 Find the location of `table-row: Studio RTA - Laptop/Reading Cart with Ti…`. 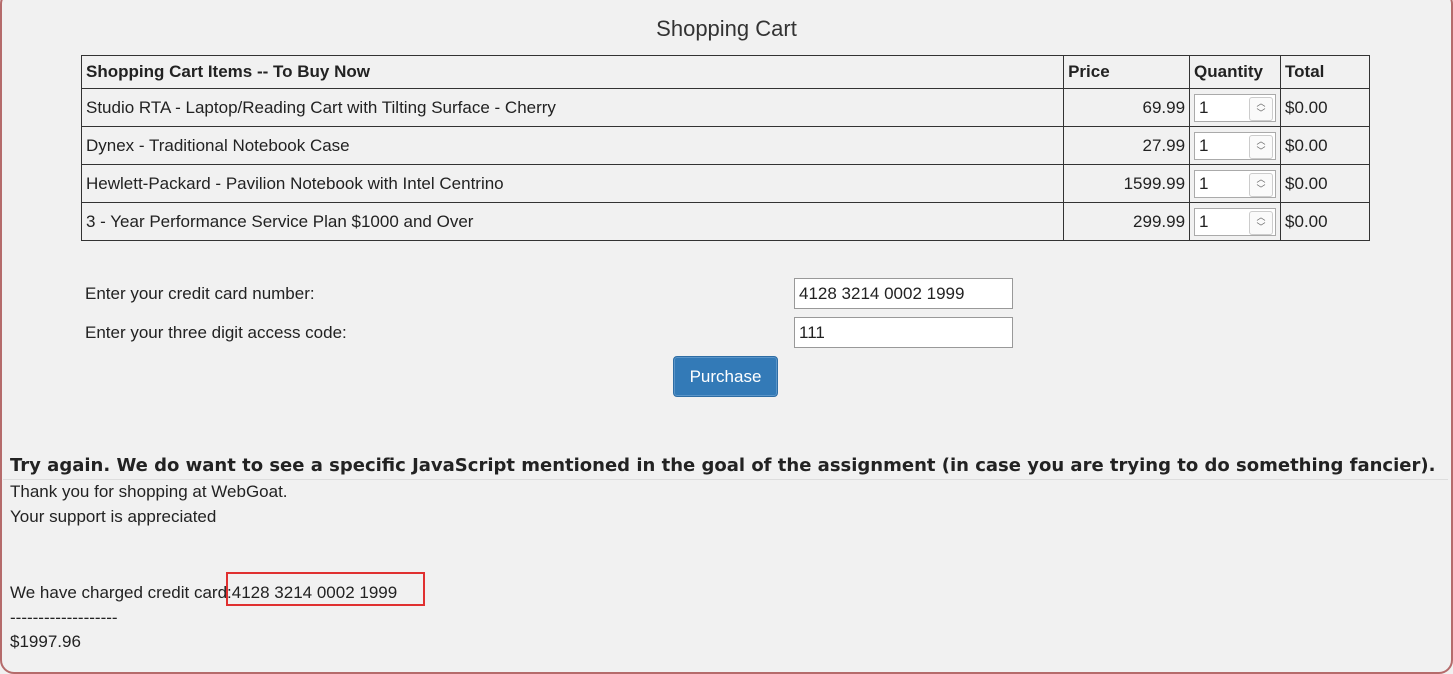

table-row: Studio RTA - Laptop/Reading Cart with Ti… is located at coordinates (725, 107).